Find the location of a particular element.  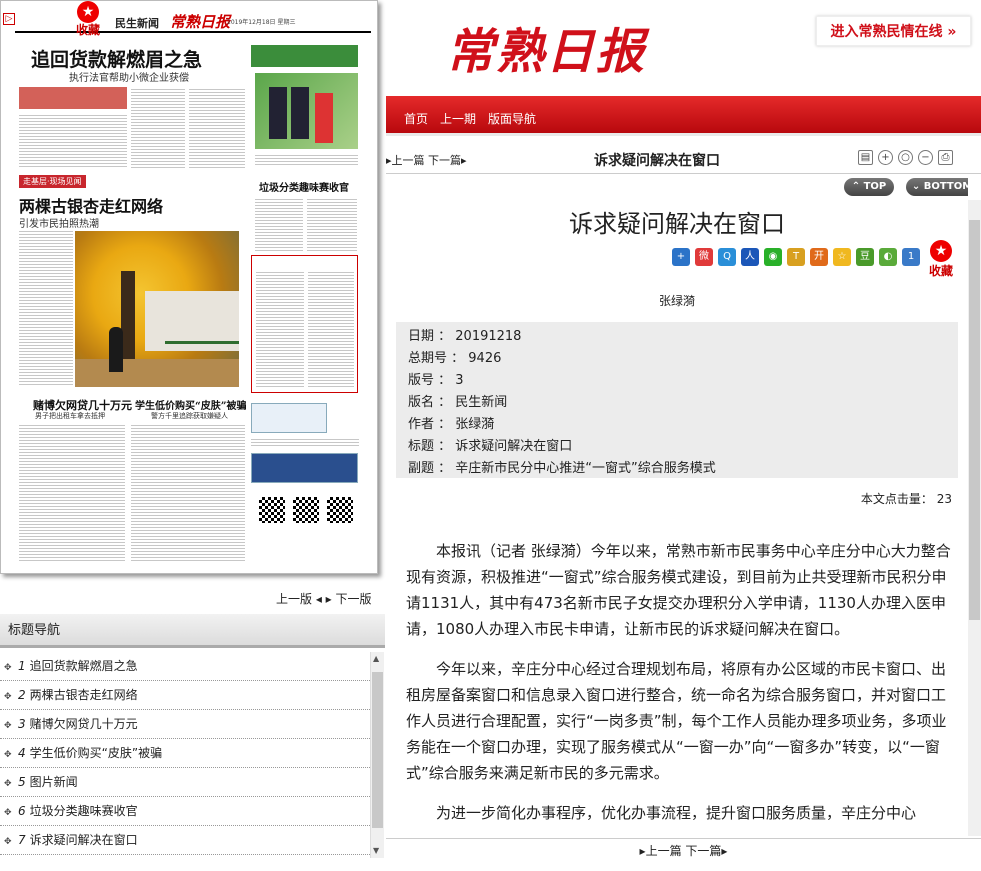

zoom-reset-icon: ○ is located at coordinates (905, 157).